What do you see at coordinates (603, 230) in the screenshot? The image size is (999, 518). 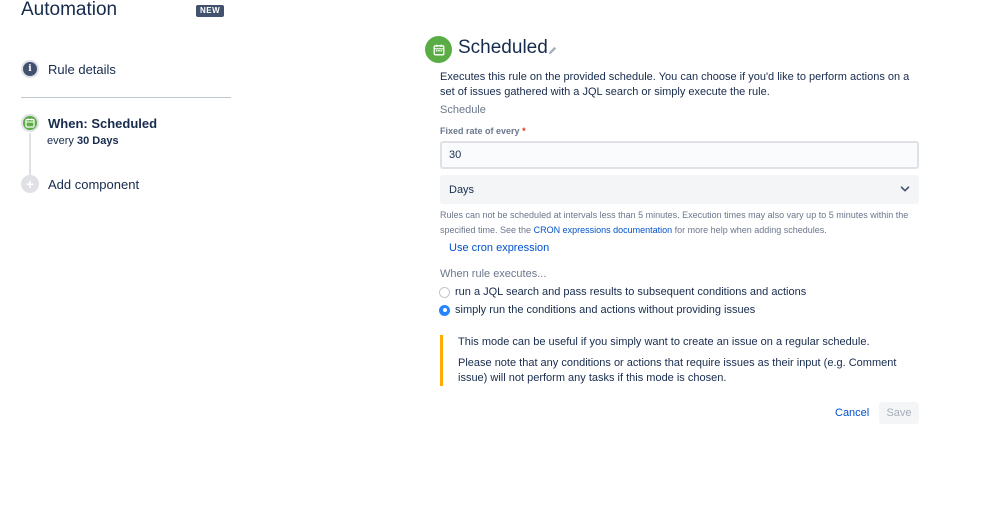 I see `cron-docs-link: CRON expressions documentation` at bounding box center [603, 230].